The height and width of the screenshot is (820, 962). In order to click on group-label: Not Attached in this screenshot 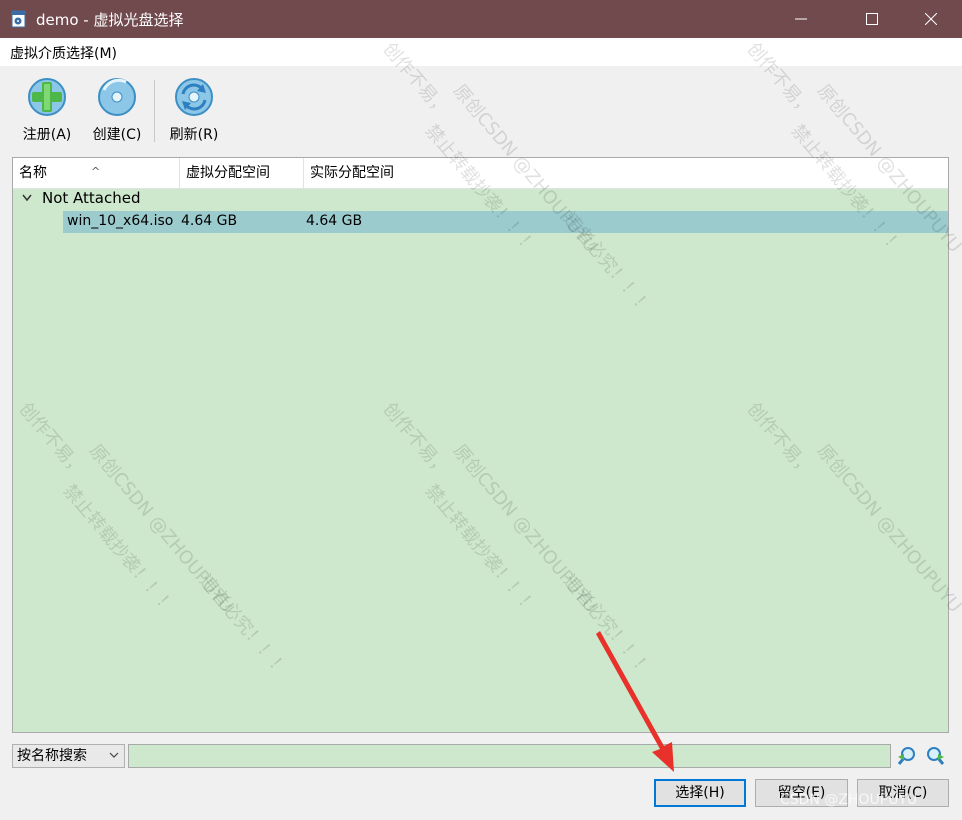, I will do `click(91, 198)`.